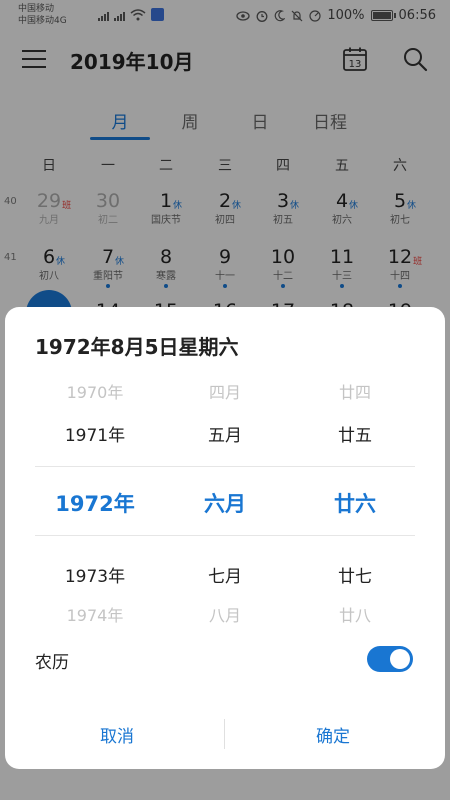 The height and width of the screenshot is (800, 450). I want to click on dialog-title: 1972年8月5日星期六, so click(137, 347).